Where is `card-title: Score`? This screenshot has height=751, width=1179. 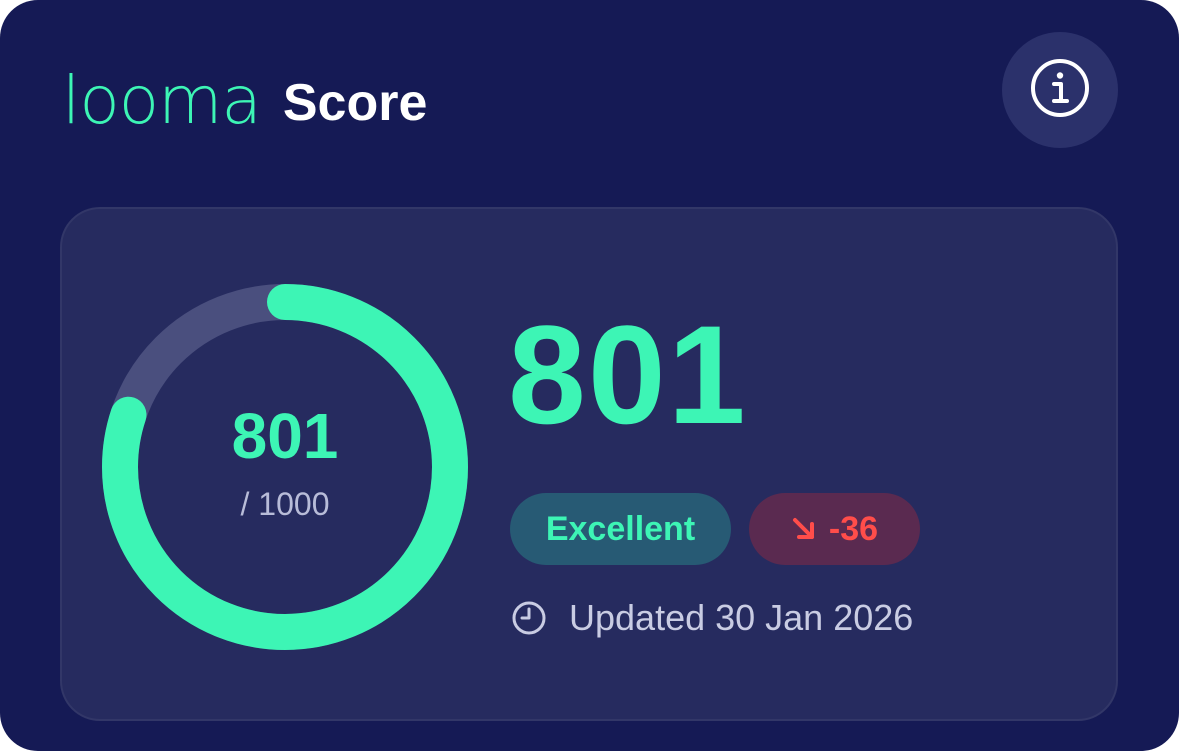 card-title: Score is located at coordinates (355, 103).